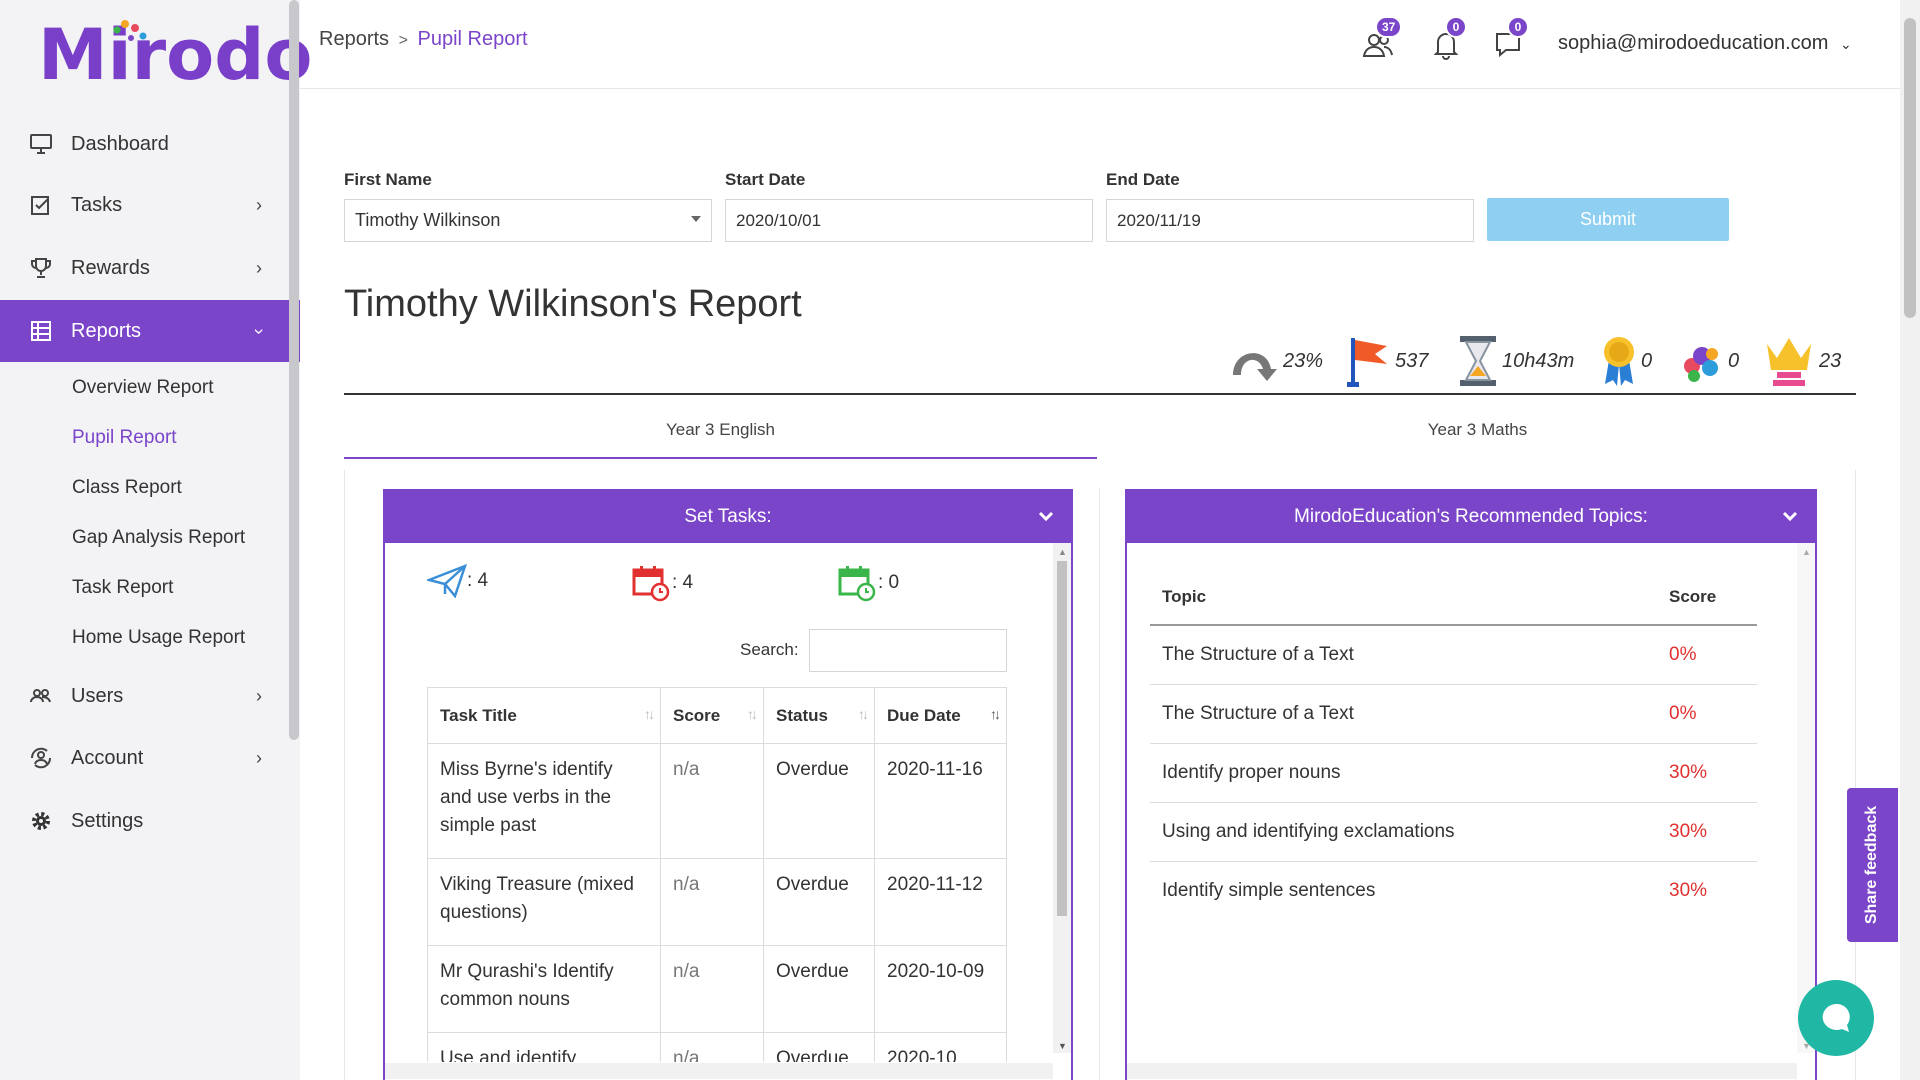  What do you see at coordinates (150, 821) in the screenshot?
I see `sidebar-item-settings: Settings` at bounding box center [150, 821].